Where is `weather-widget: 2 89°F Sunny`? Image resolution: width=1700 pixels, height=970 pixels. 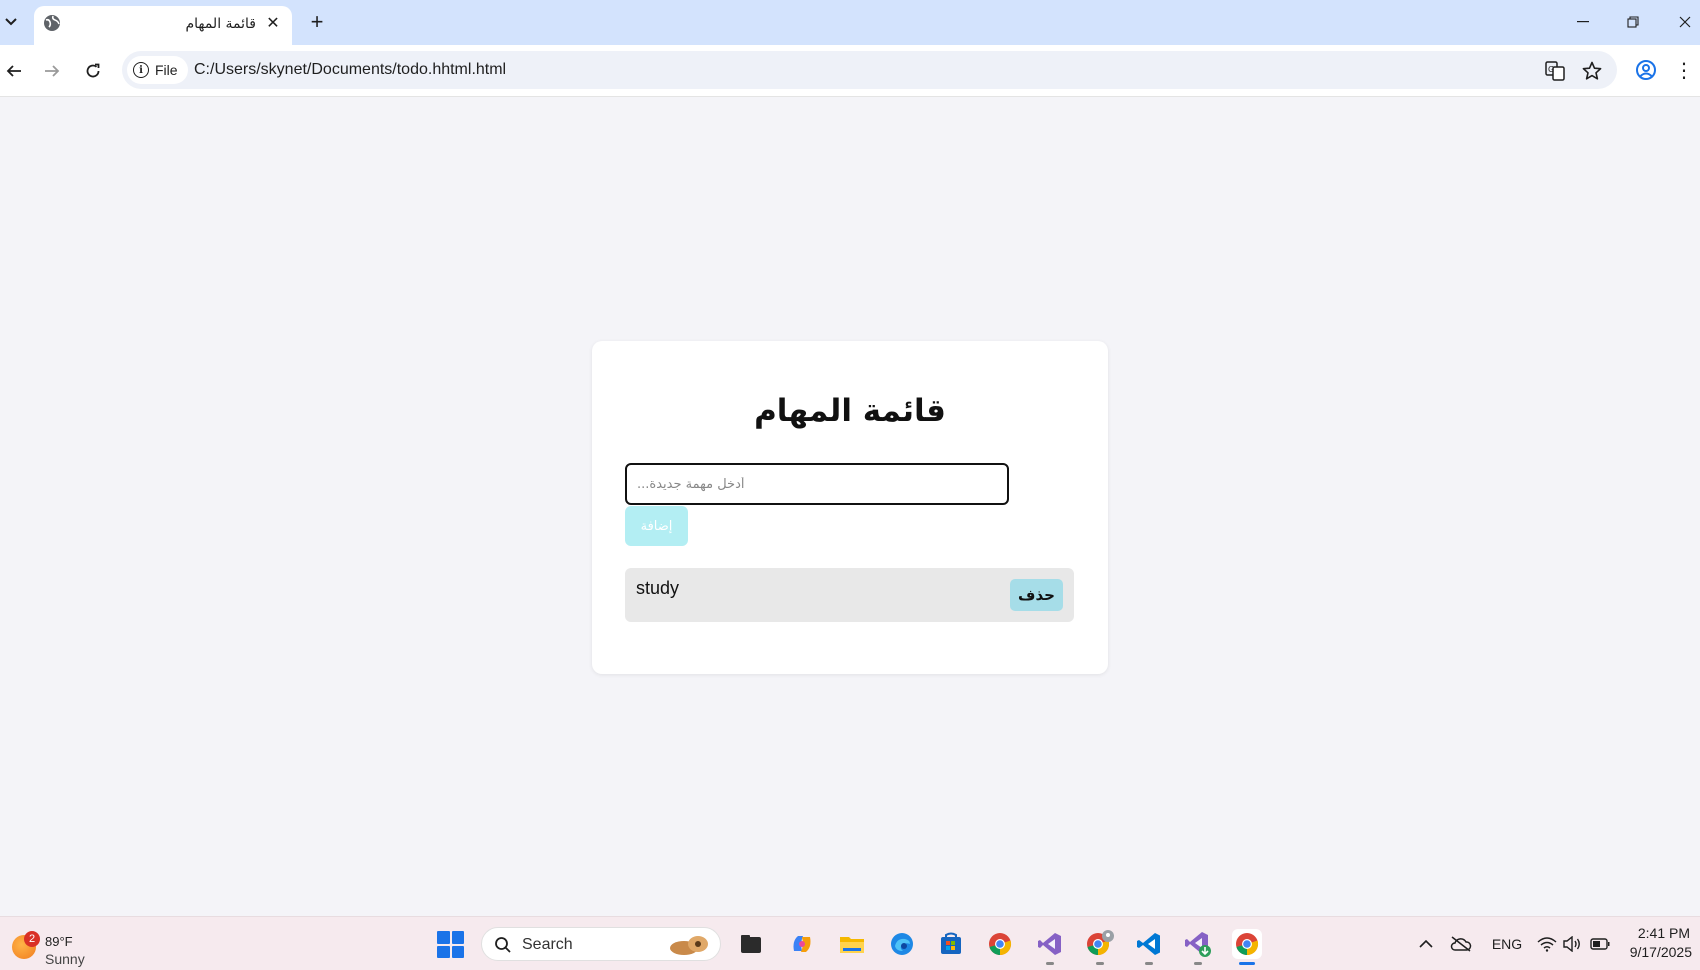 weather-widget: 2 89°F Sunny is located at coordinates (57, 946).